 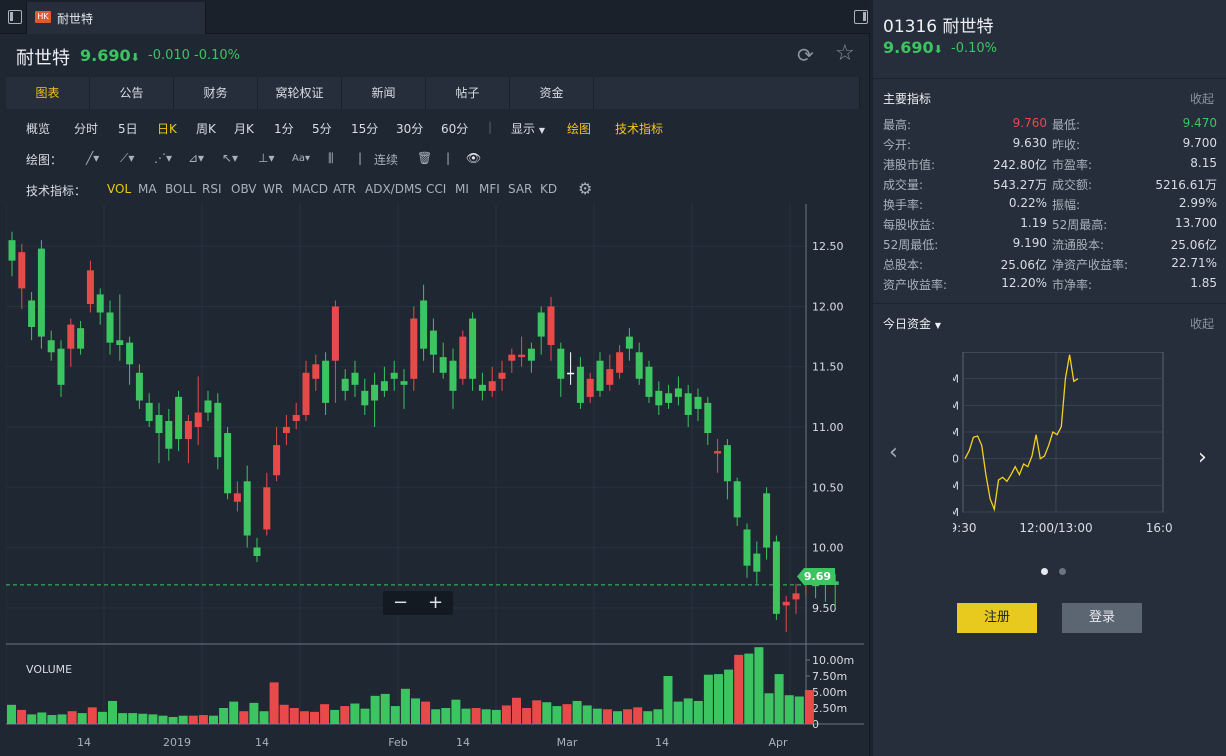 I want to click on channel-tool-icon: ⟋▾, so click(x=127, y=158).